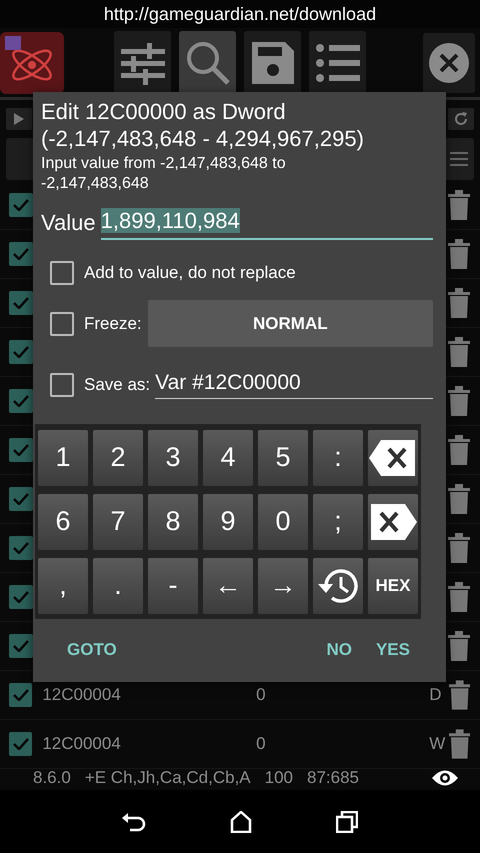 This screenshot has height=853, width=480. What do you see at coordinates (283, 586) in the screenshot?
I see `key: →` at bounding box center [283, 586].